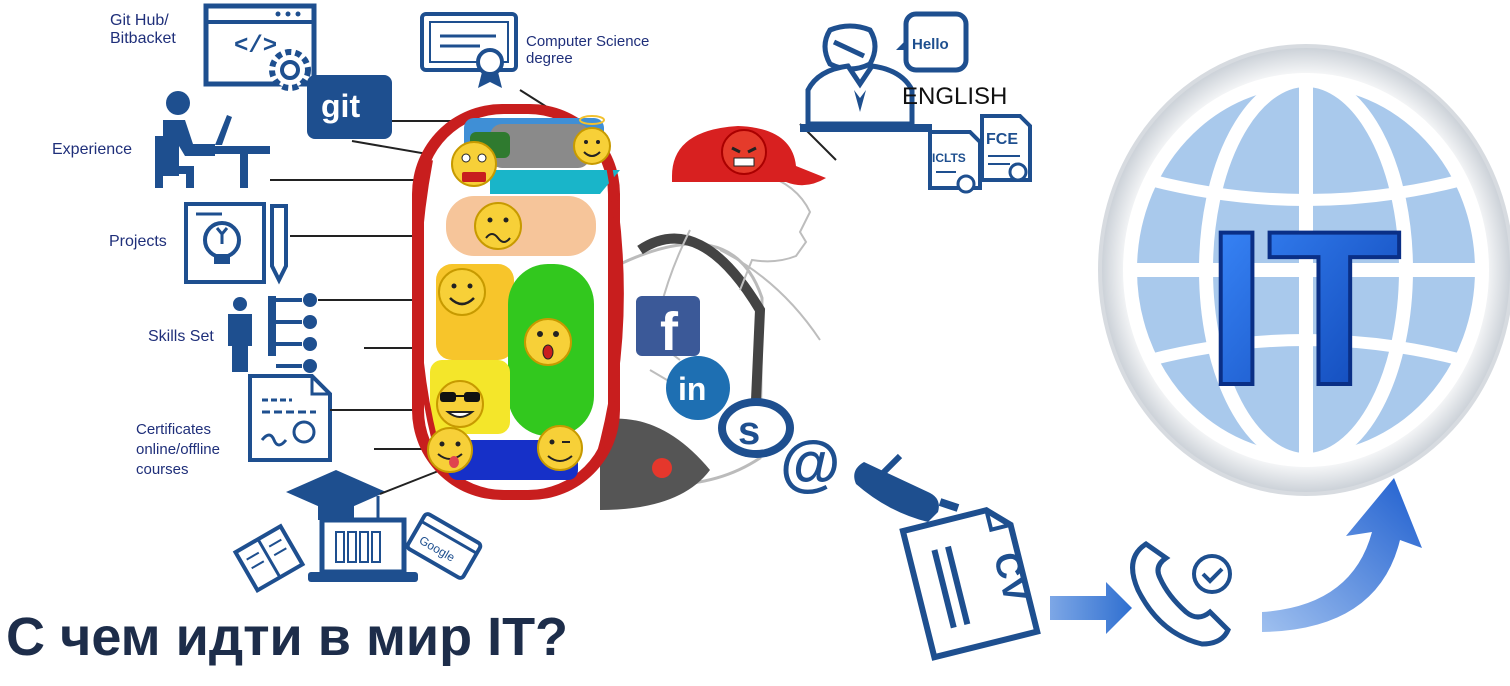  What do you see at coordinates (560, 448) in the screenshot?
I see `emoji-wink` at bounding box center [560, 448].